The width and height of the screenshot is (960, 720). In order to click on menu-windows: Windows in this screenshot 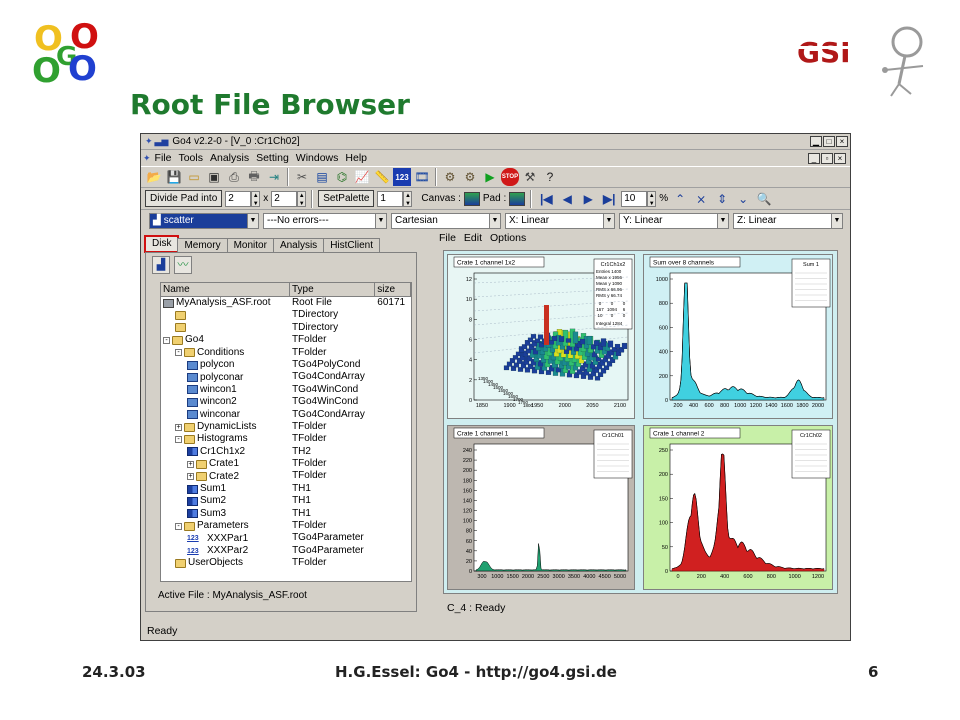, I will do `click(317, 158)`.